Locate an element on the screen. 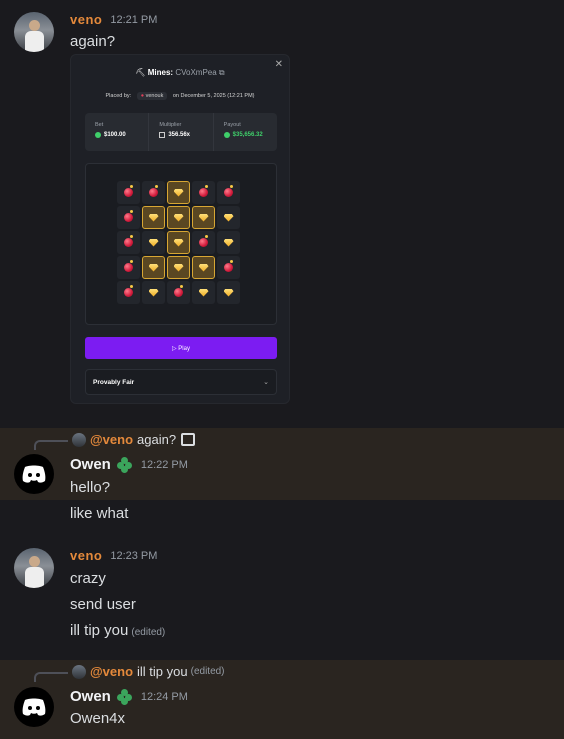 This screenshot has width=564, height=739. placed-by-label: Placed by: is located at coordinates (118, 96).